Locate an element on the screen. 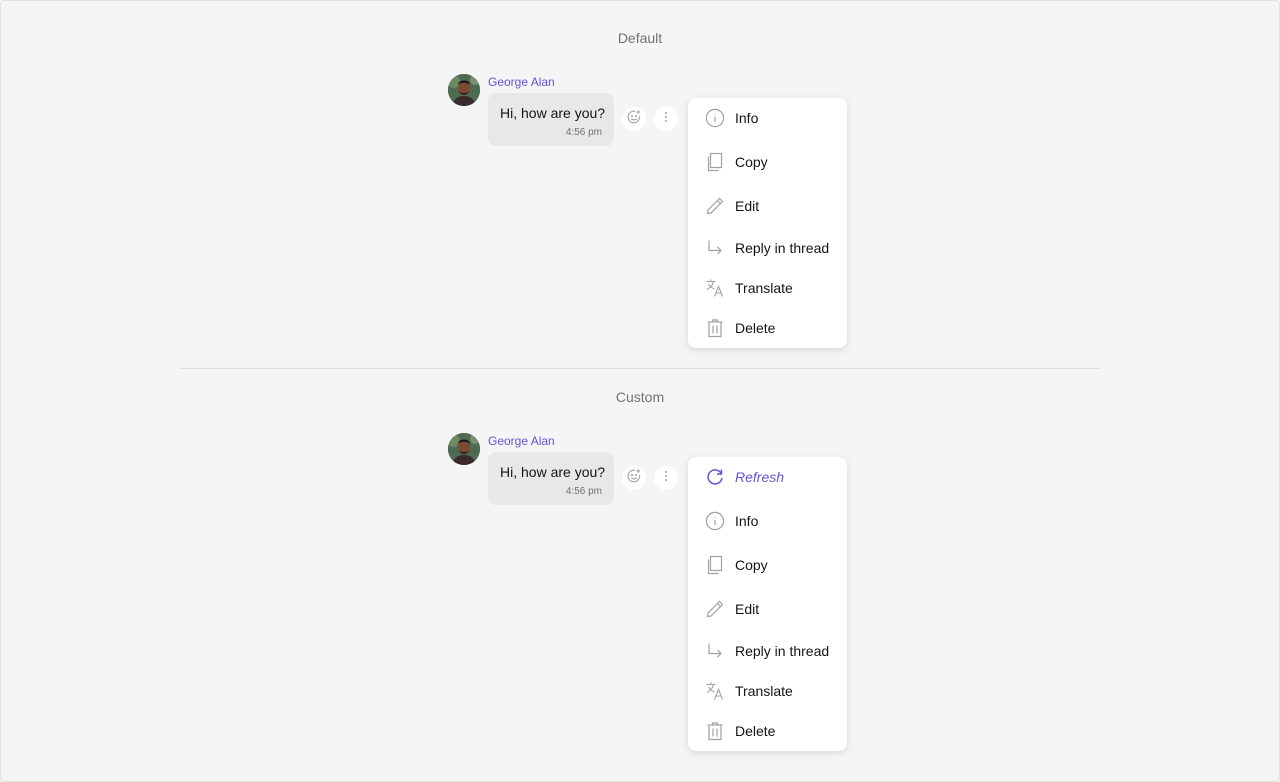  menu-item-refresh: Refresh is located at coordinates (767, 477).